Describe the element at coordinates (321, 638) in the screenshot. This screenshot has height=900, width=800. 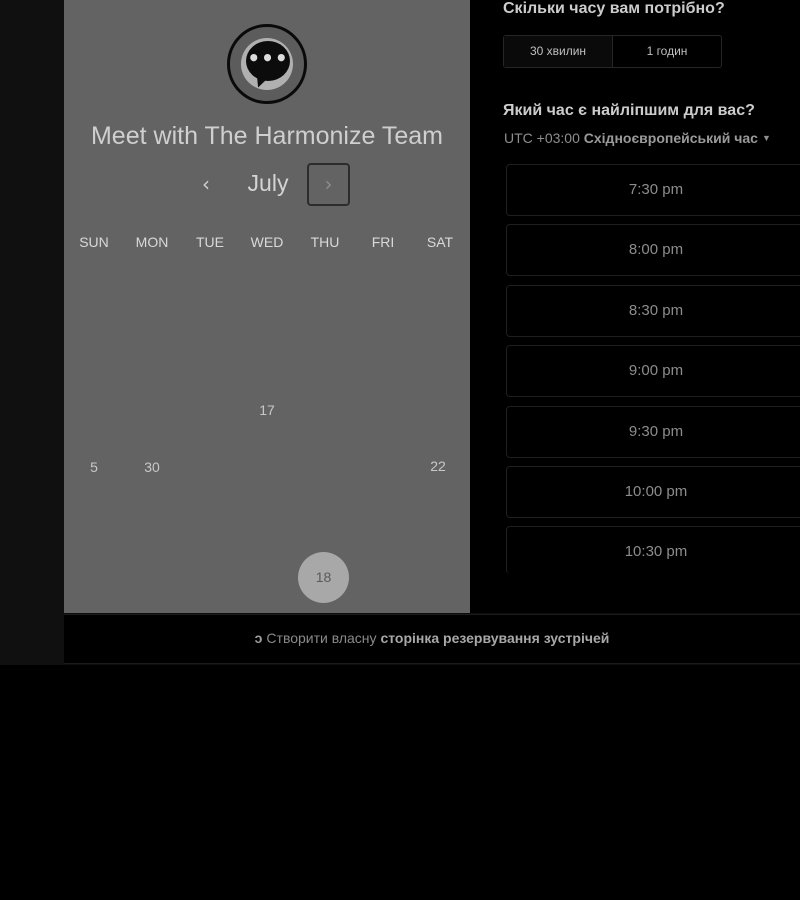
I see `footer-prefix: Створити власну` at that location.